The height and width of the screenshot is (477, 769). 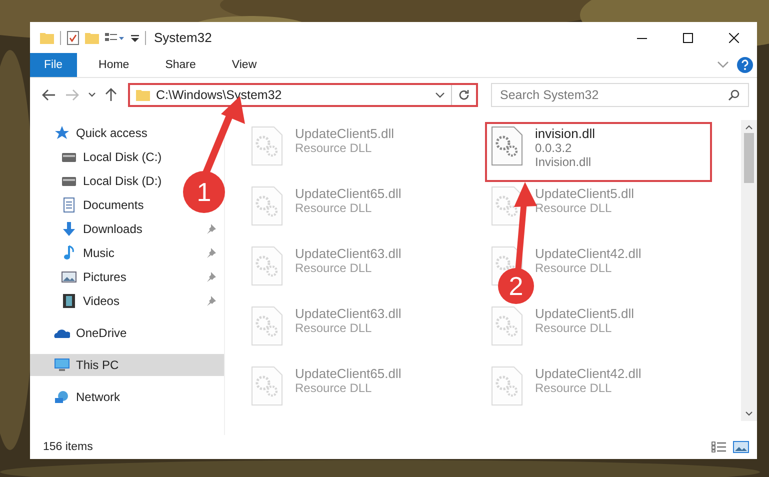 What do you see at coordinates (127, 157) in the screenshot?
I see `sidebar-item: Local Disk (C:)` at bounding box center [127, 157].